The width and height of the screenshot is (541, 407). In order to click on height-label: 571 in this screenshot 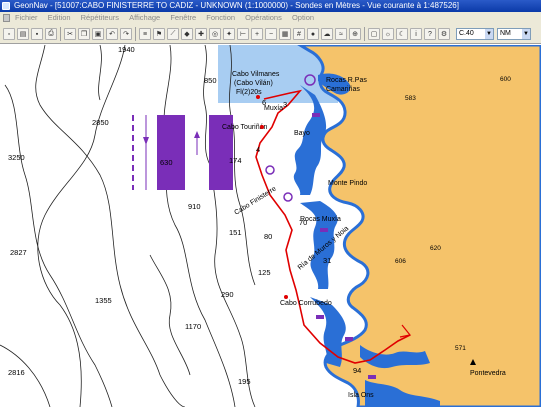, I will do `click(460, 348)`.